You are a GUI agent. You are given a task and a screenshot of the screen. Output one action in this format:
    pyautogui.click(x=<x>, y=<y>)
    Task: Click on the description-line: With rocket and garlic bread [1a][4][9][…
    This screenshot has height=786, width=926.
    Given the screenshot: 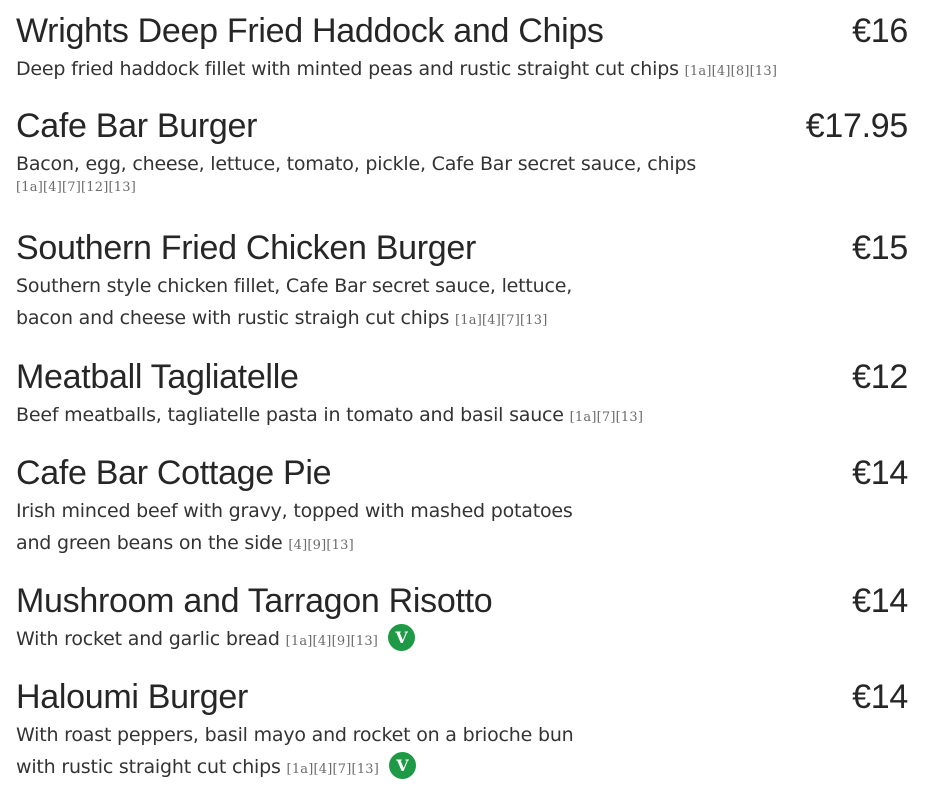 What is the action you would take?
    pyautogui.click(x=462, y=640)
    